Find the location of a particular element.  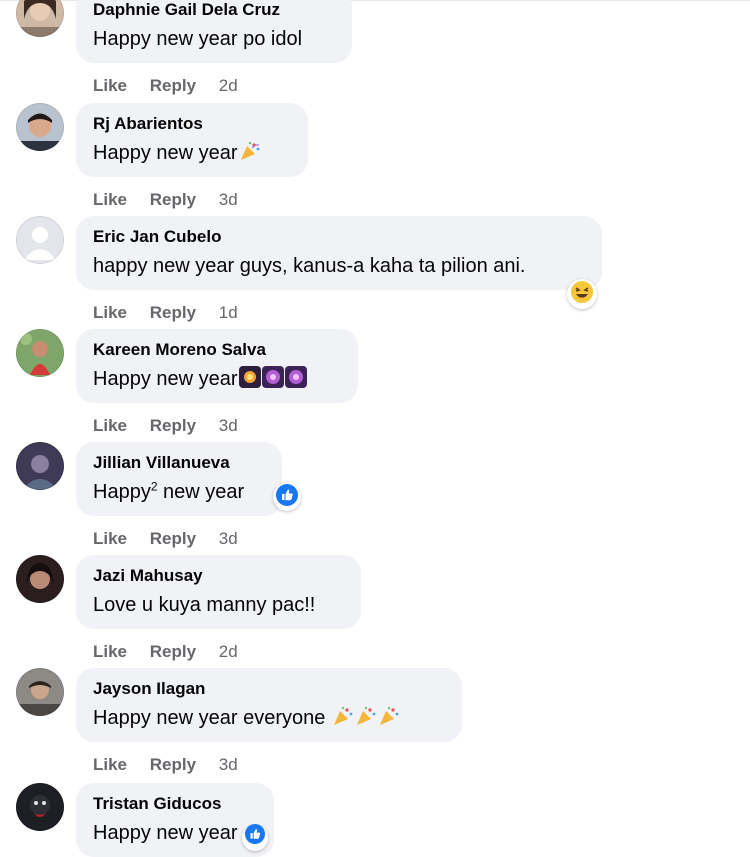

comment-bubble: Kareen Moreno Salva Happy new year is located at coordinates (217, 366).